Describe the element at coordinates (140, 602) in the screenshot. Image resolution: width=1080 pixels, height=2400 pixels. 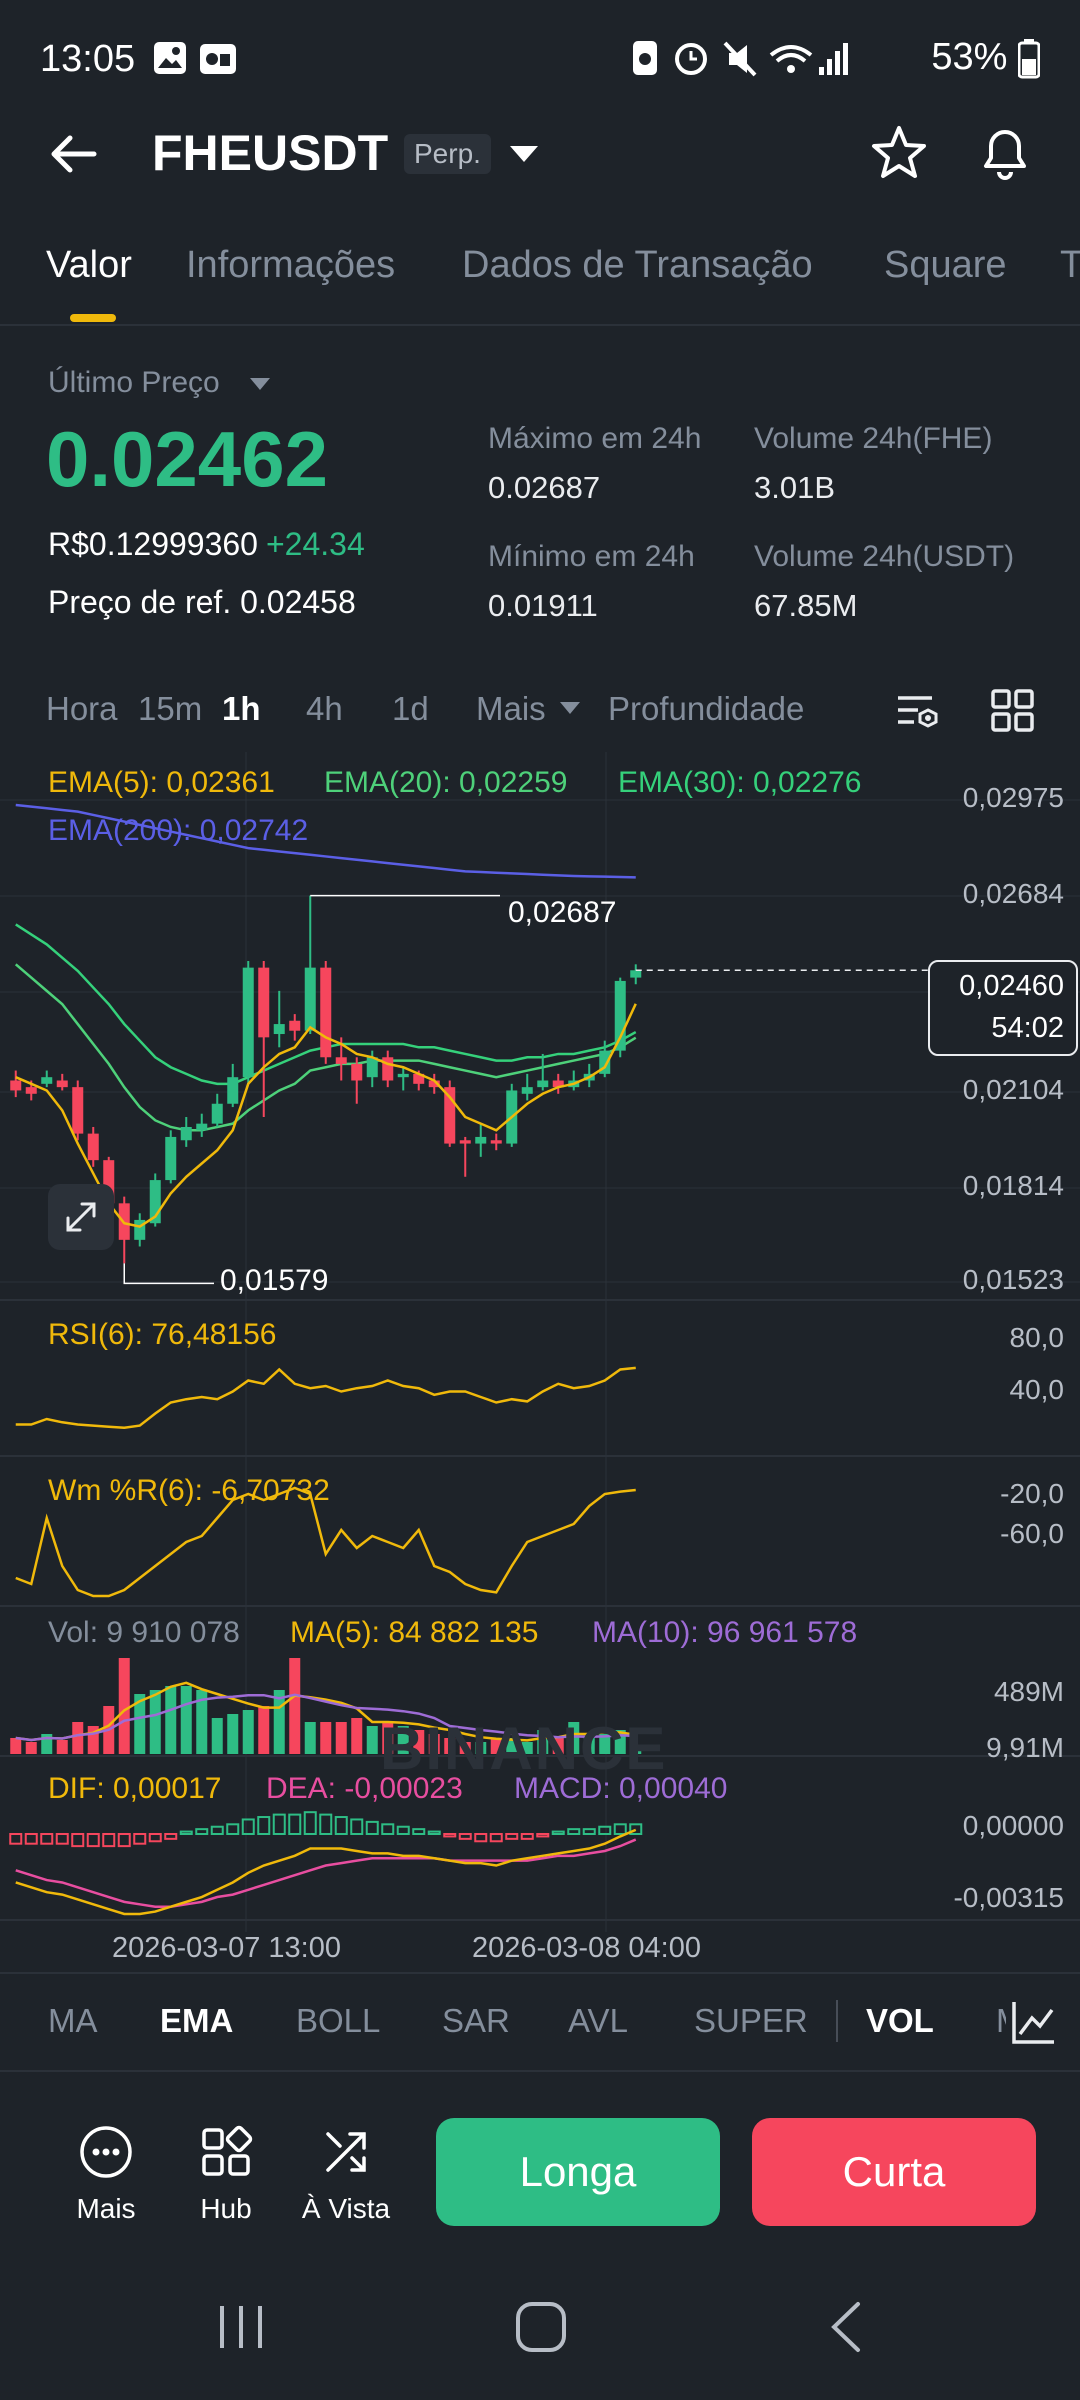
I see `ref-price-label: Preço de ref.` at that location.